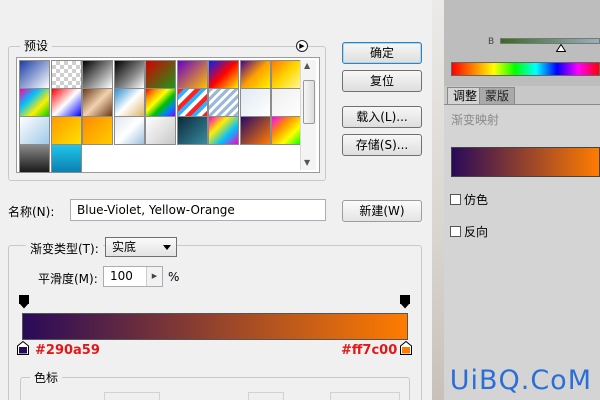 The width and height of the screenshot is (600, 400). I want to click on b-slider-label: B, so click(491, 42).